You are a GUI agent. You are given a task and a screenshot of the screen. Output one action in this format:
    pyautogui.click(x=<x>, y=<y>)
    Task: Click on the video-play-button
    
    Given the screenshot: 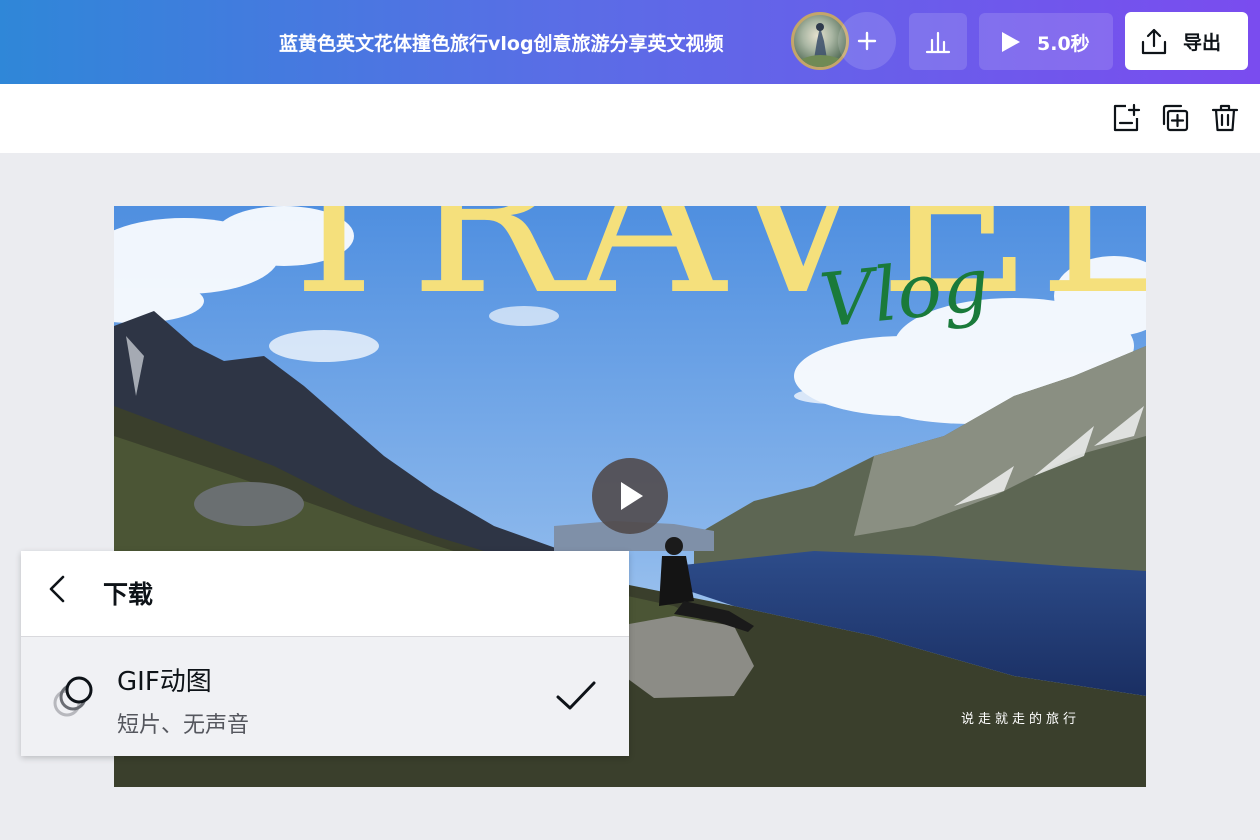 What is the action you would take?
    pyautogui.click(x=630, y=496)
    